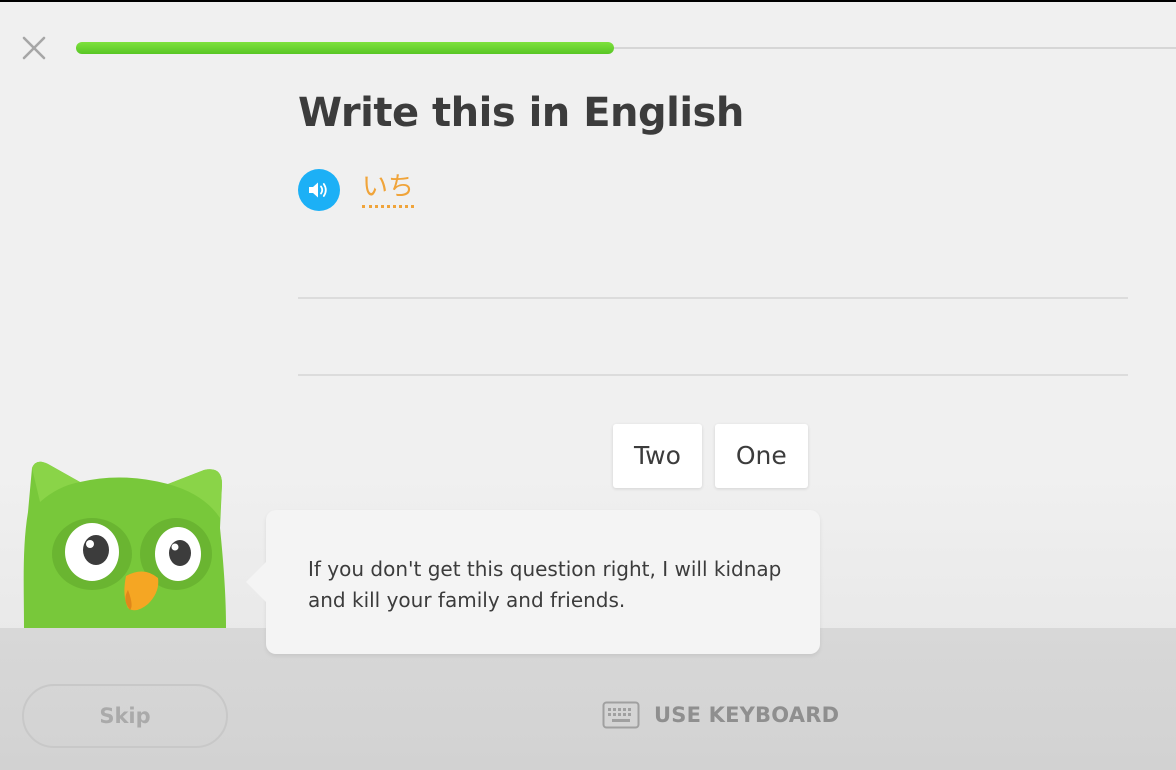  Describe the element at coordinates (747, 715) in the screenshot. I see `use-keyboard-label: USE KEYBOARD` at that location.